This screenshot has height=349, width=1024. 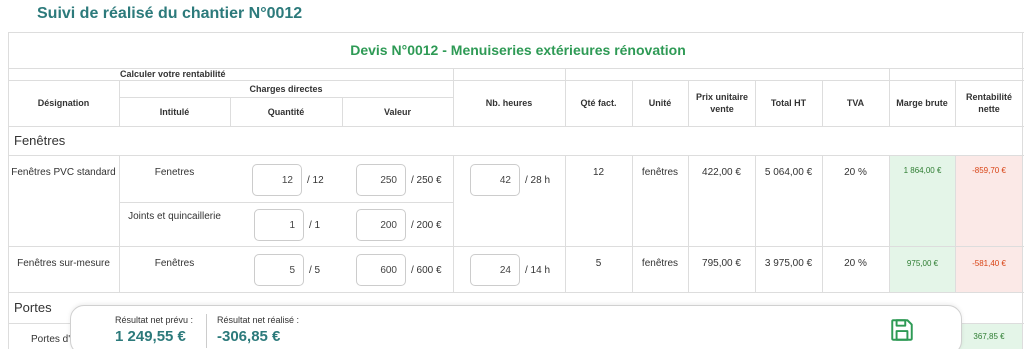 I want to click on quantity-max: / 1, so click(x=315, y=225).